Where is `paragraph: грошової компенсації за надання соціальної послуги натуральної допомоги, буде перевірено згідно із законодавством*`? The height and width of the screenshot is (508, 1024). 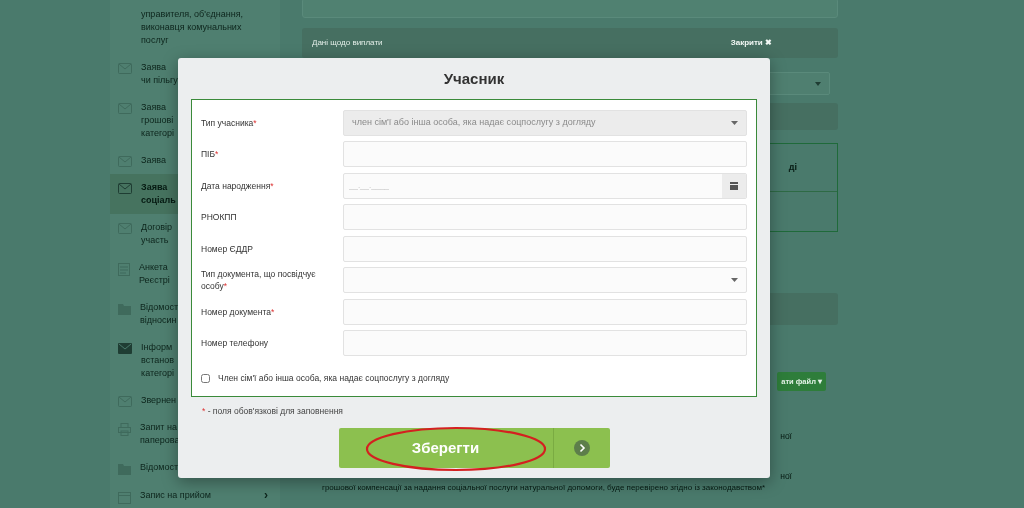 paragraph: грошової компенсації за надання соціальної послуги натуральної допомоги, буде перевірено згідно із законодавством* is located at coordinates (544, 488).